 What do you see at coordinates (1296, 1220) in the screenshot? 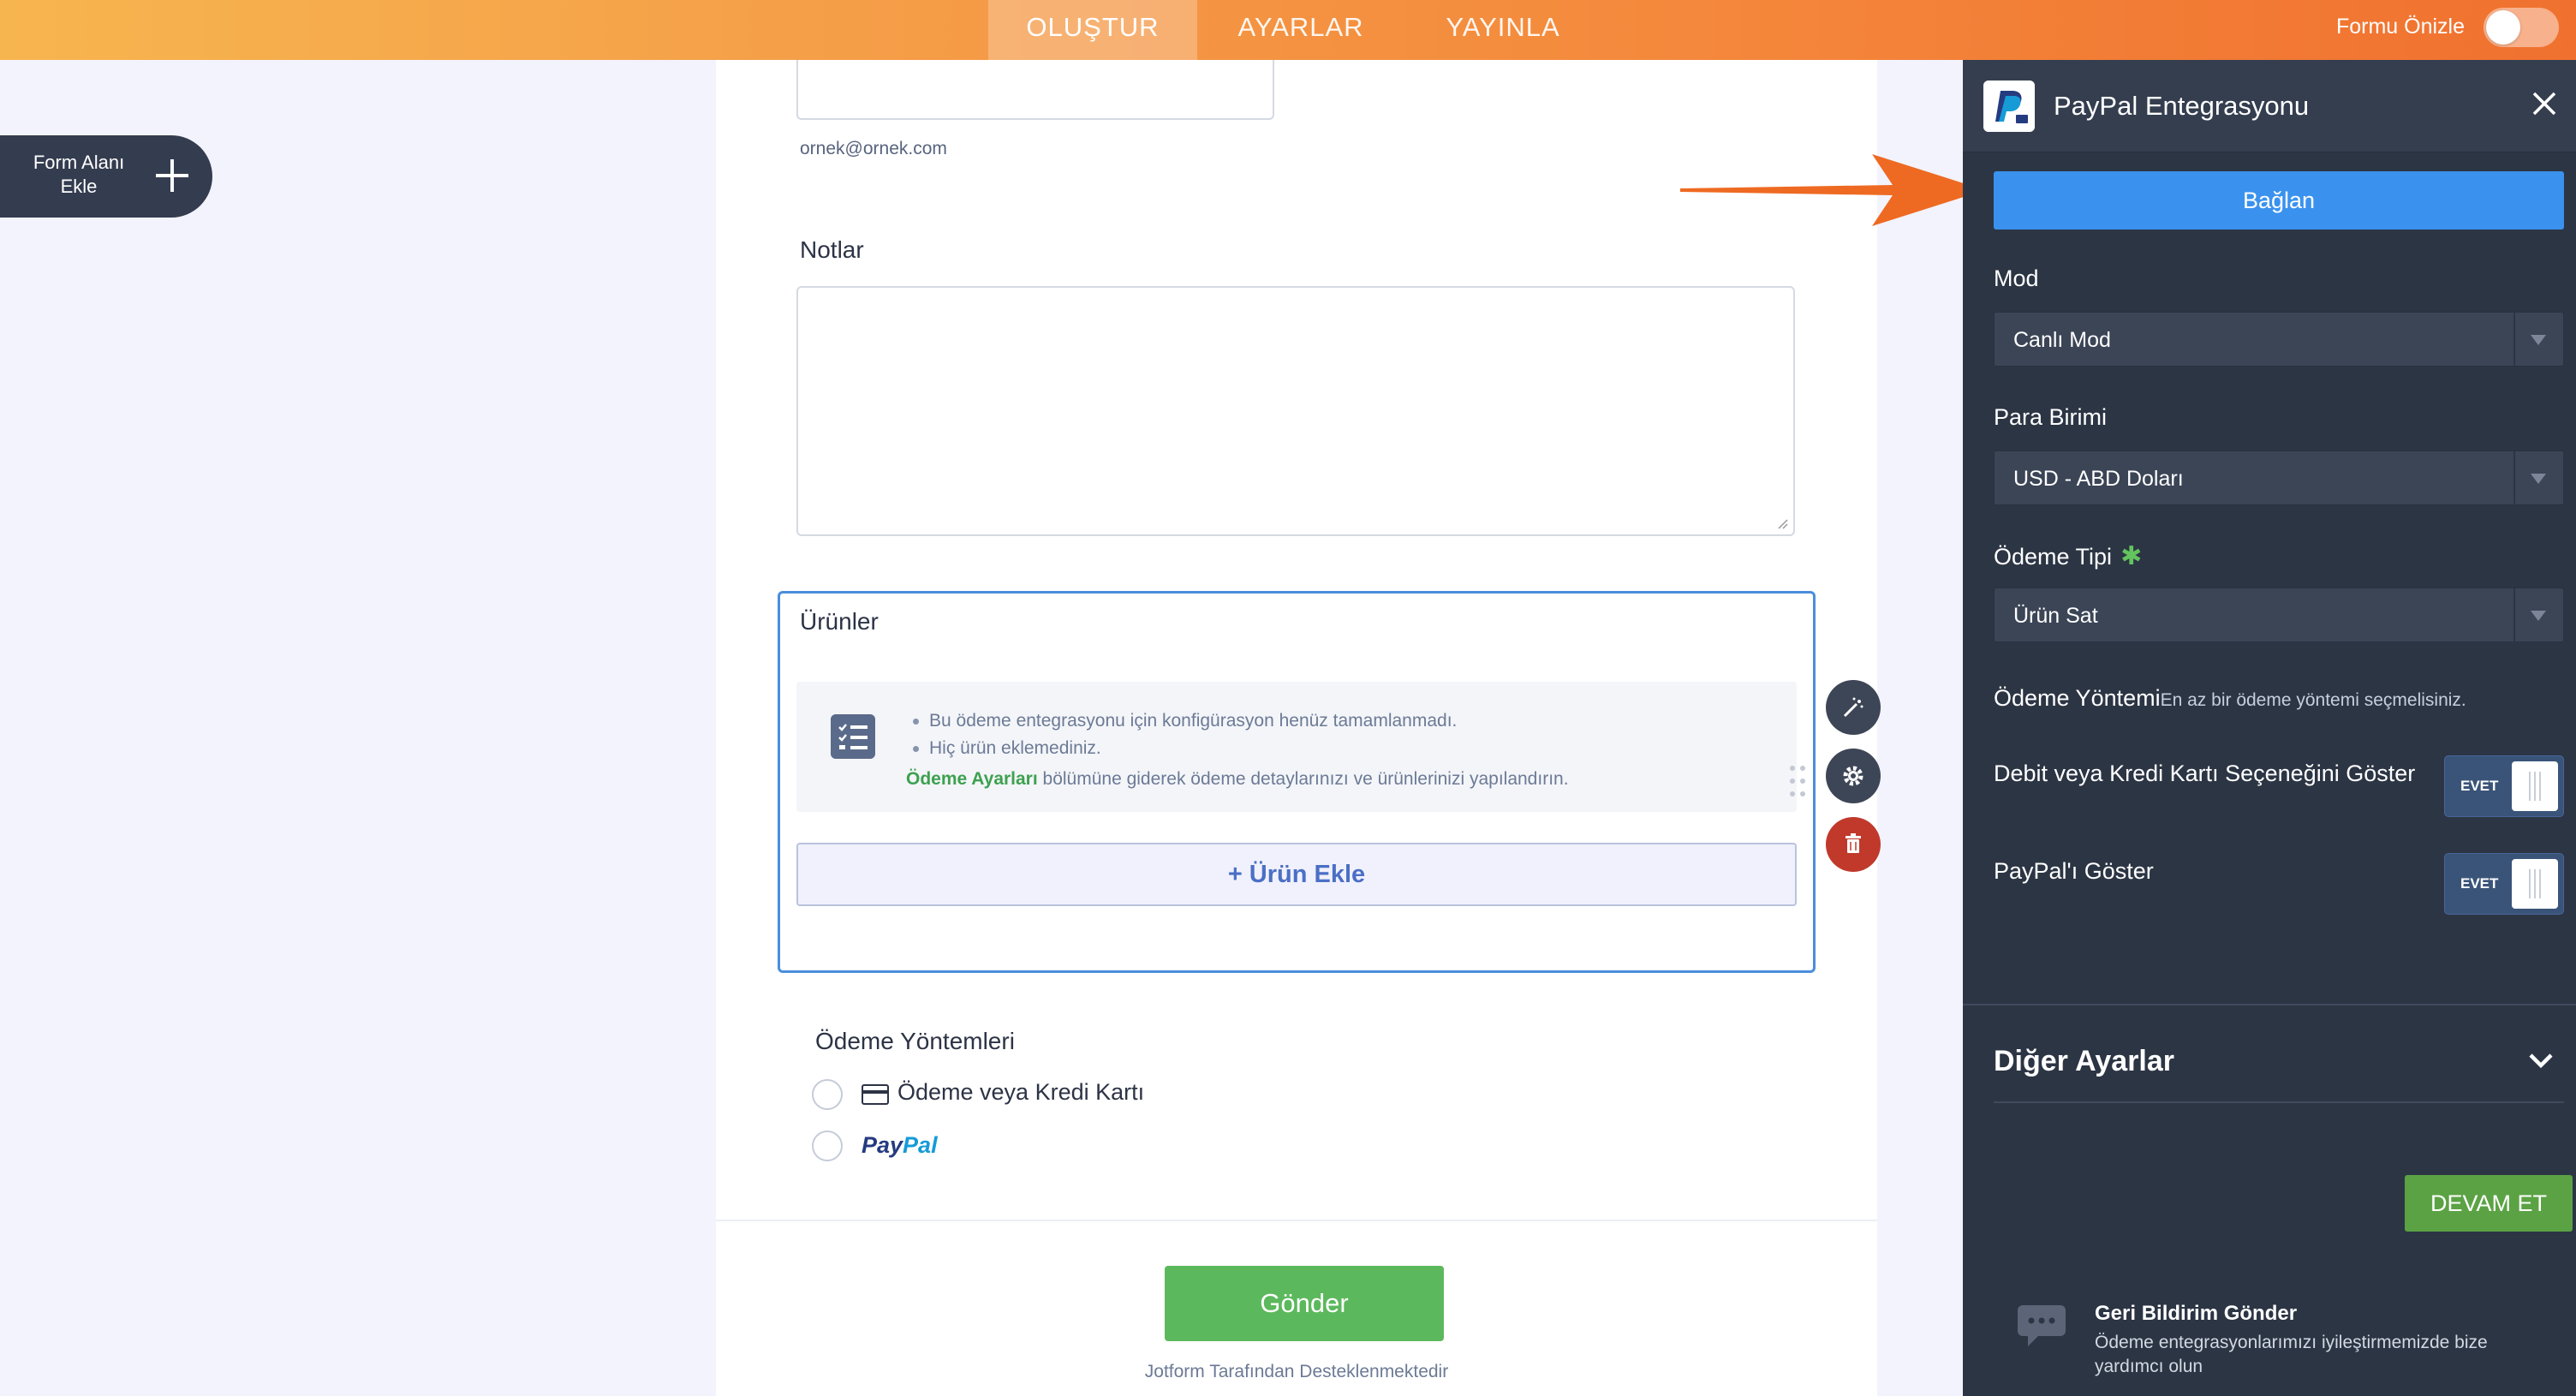
I see `form-footer-divider` at bounding box center [1296, 1220].